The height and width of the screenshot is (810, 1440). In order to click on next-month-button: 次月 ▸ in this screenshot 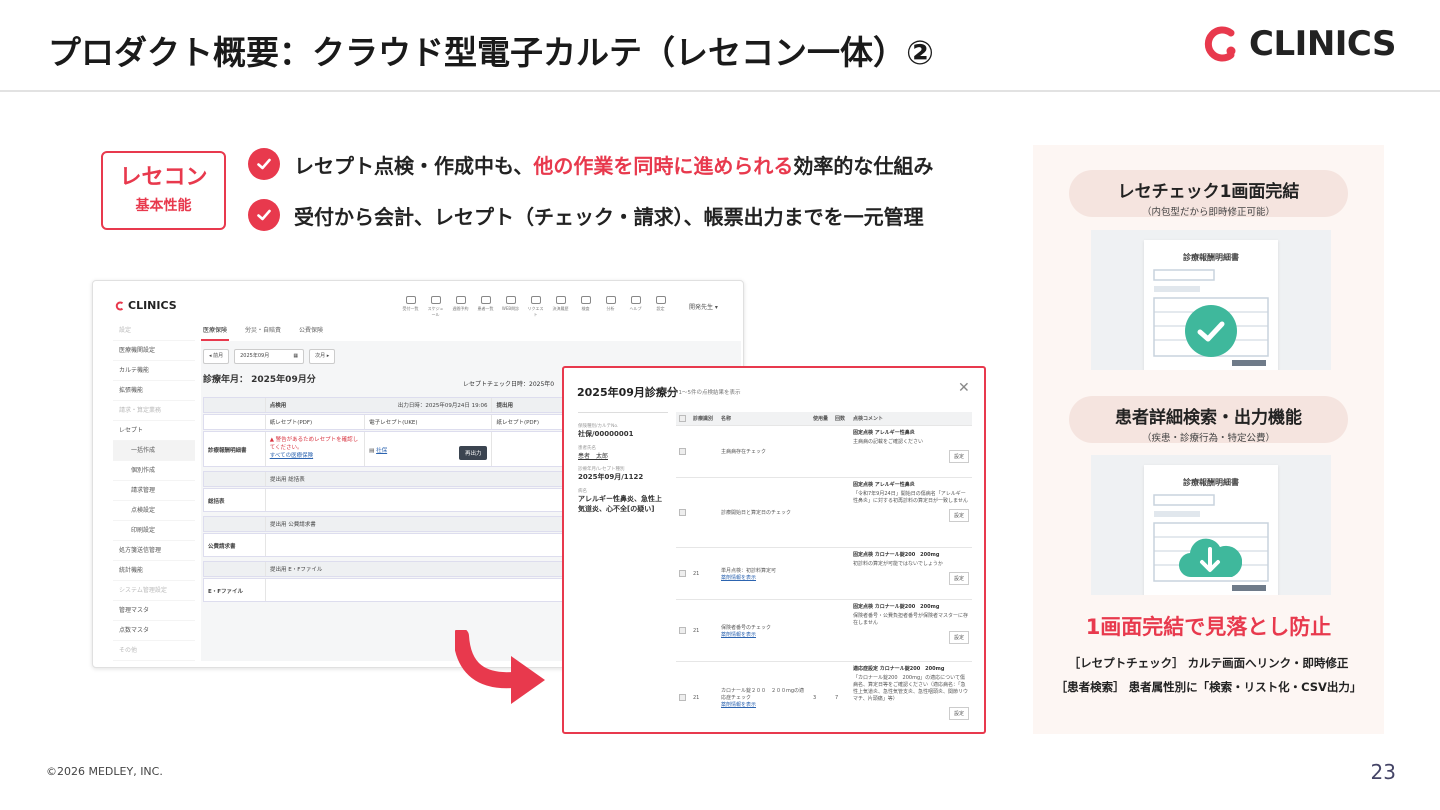, I will do `click(322, 356)`.